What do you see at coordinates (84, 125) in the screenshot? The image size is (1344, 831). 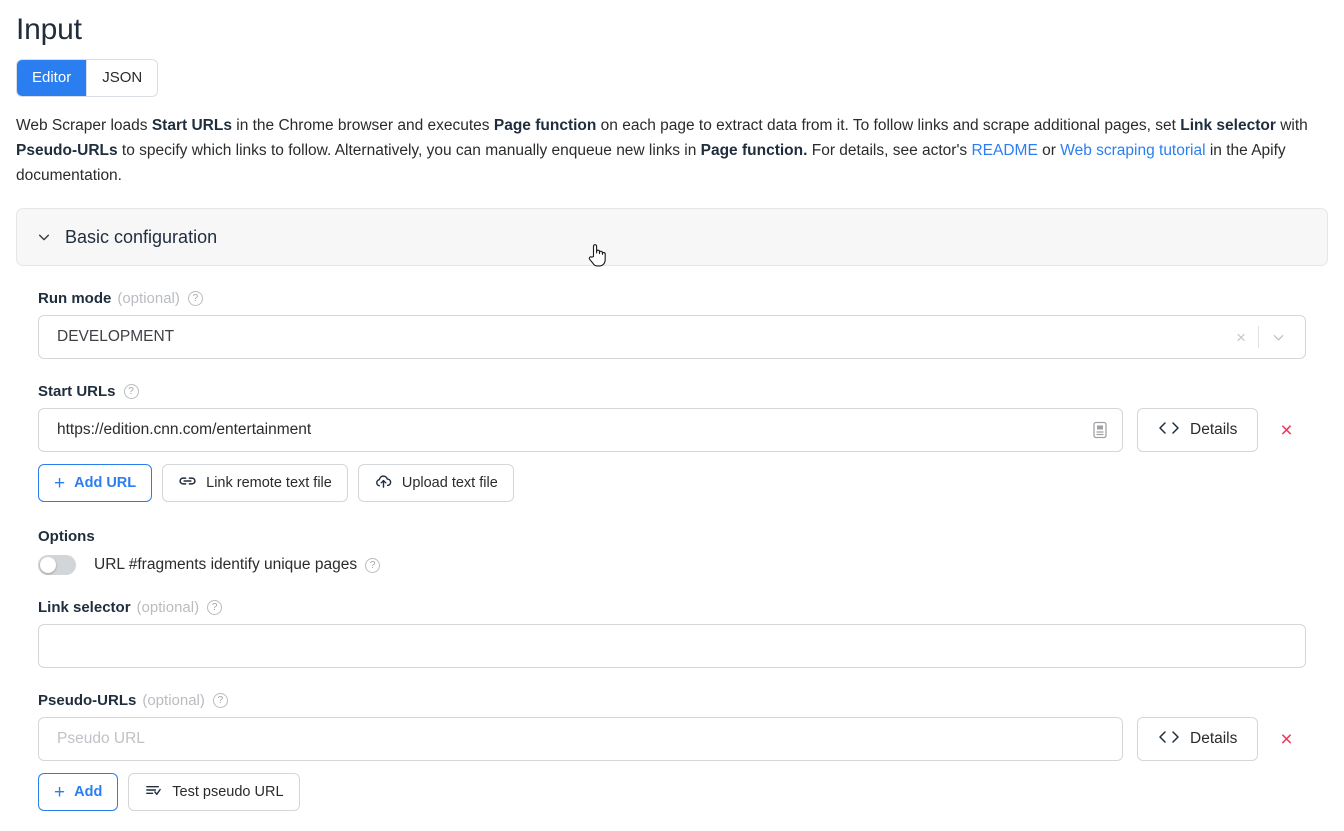 I see `desc-text-1: Web Scraper loads` at bounding box center [84, 125].